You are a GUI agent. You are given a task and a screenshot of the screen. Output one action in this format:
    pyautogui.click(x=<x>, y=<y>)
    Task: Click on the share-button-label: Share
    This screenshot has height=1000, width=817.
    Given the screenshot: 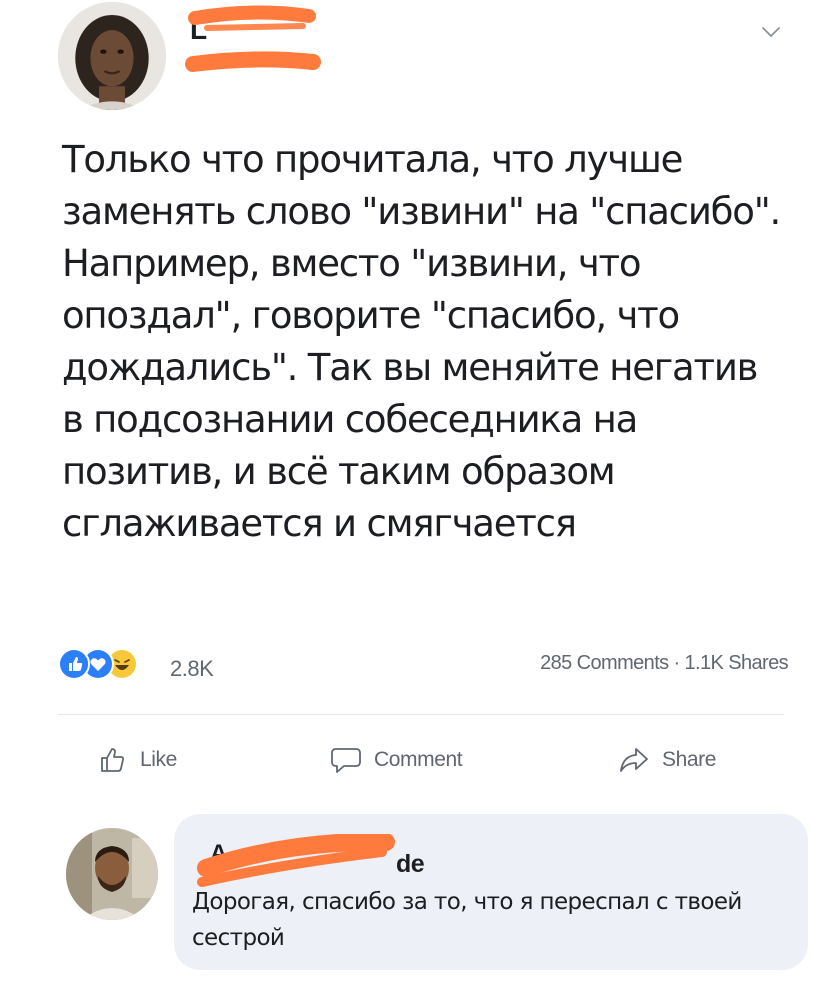 What is the action you would take?
    pyautogui.click(x=689, y=759)
    